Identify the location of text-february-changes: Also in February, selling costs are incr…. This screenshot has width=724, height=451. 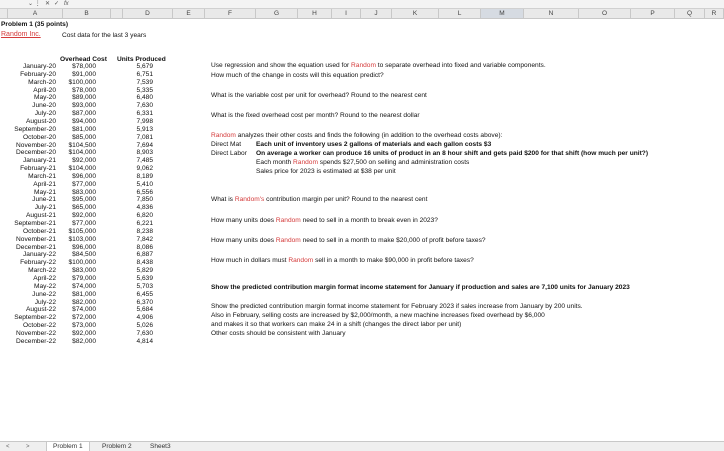
(378, 315).